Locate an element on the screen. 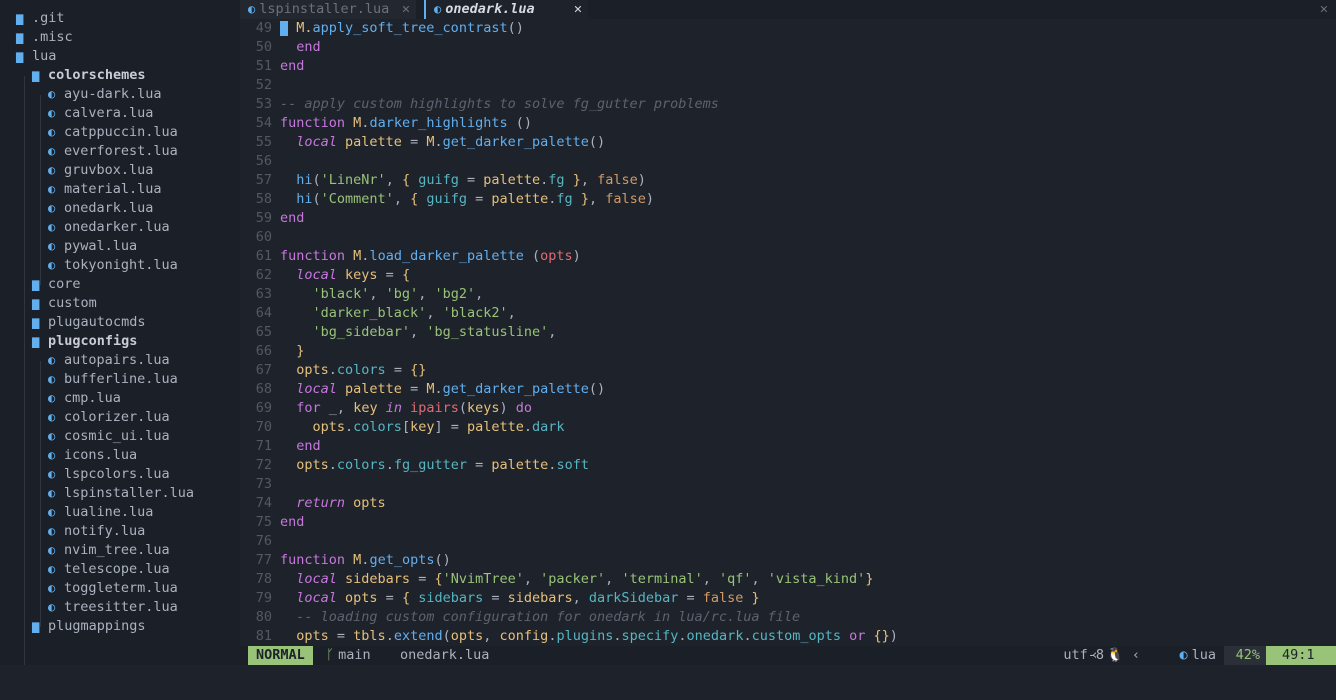  tree-file: ◐ lspinstaller.lua is located at coordinates (121, 493).